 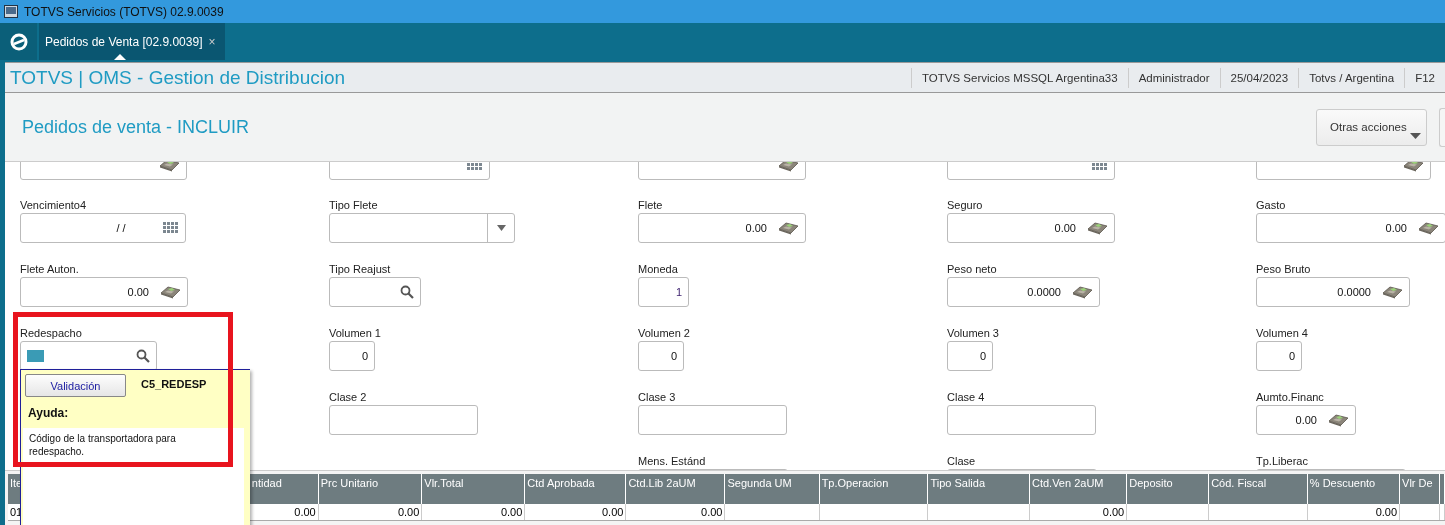 I want to click on actions-button: Otras acciones, so click(x=1371, y=127).